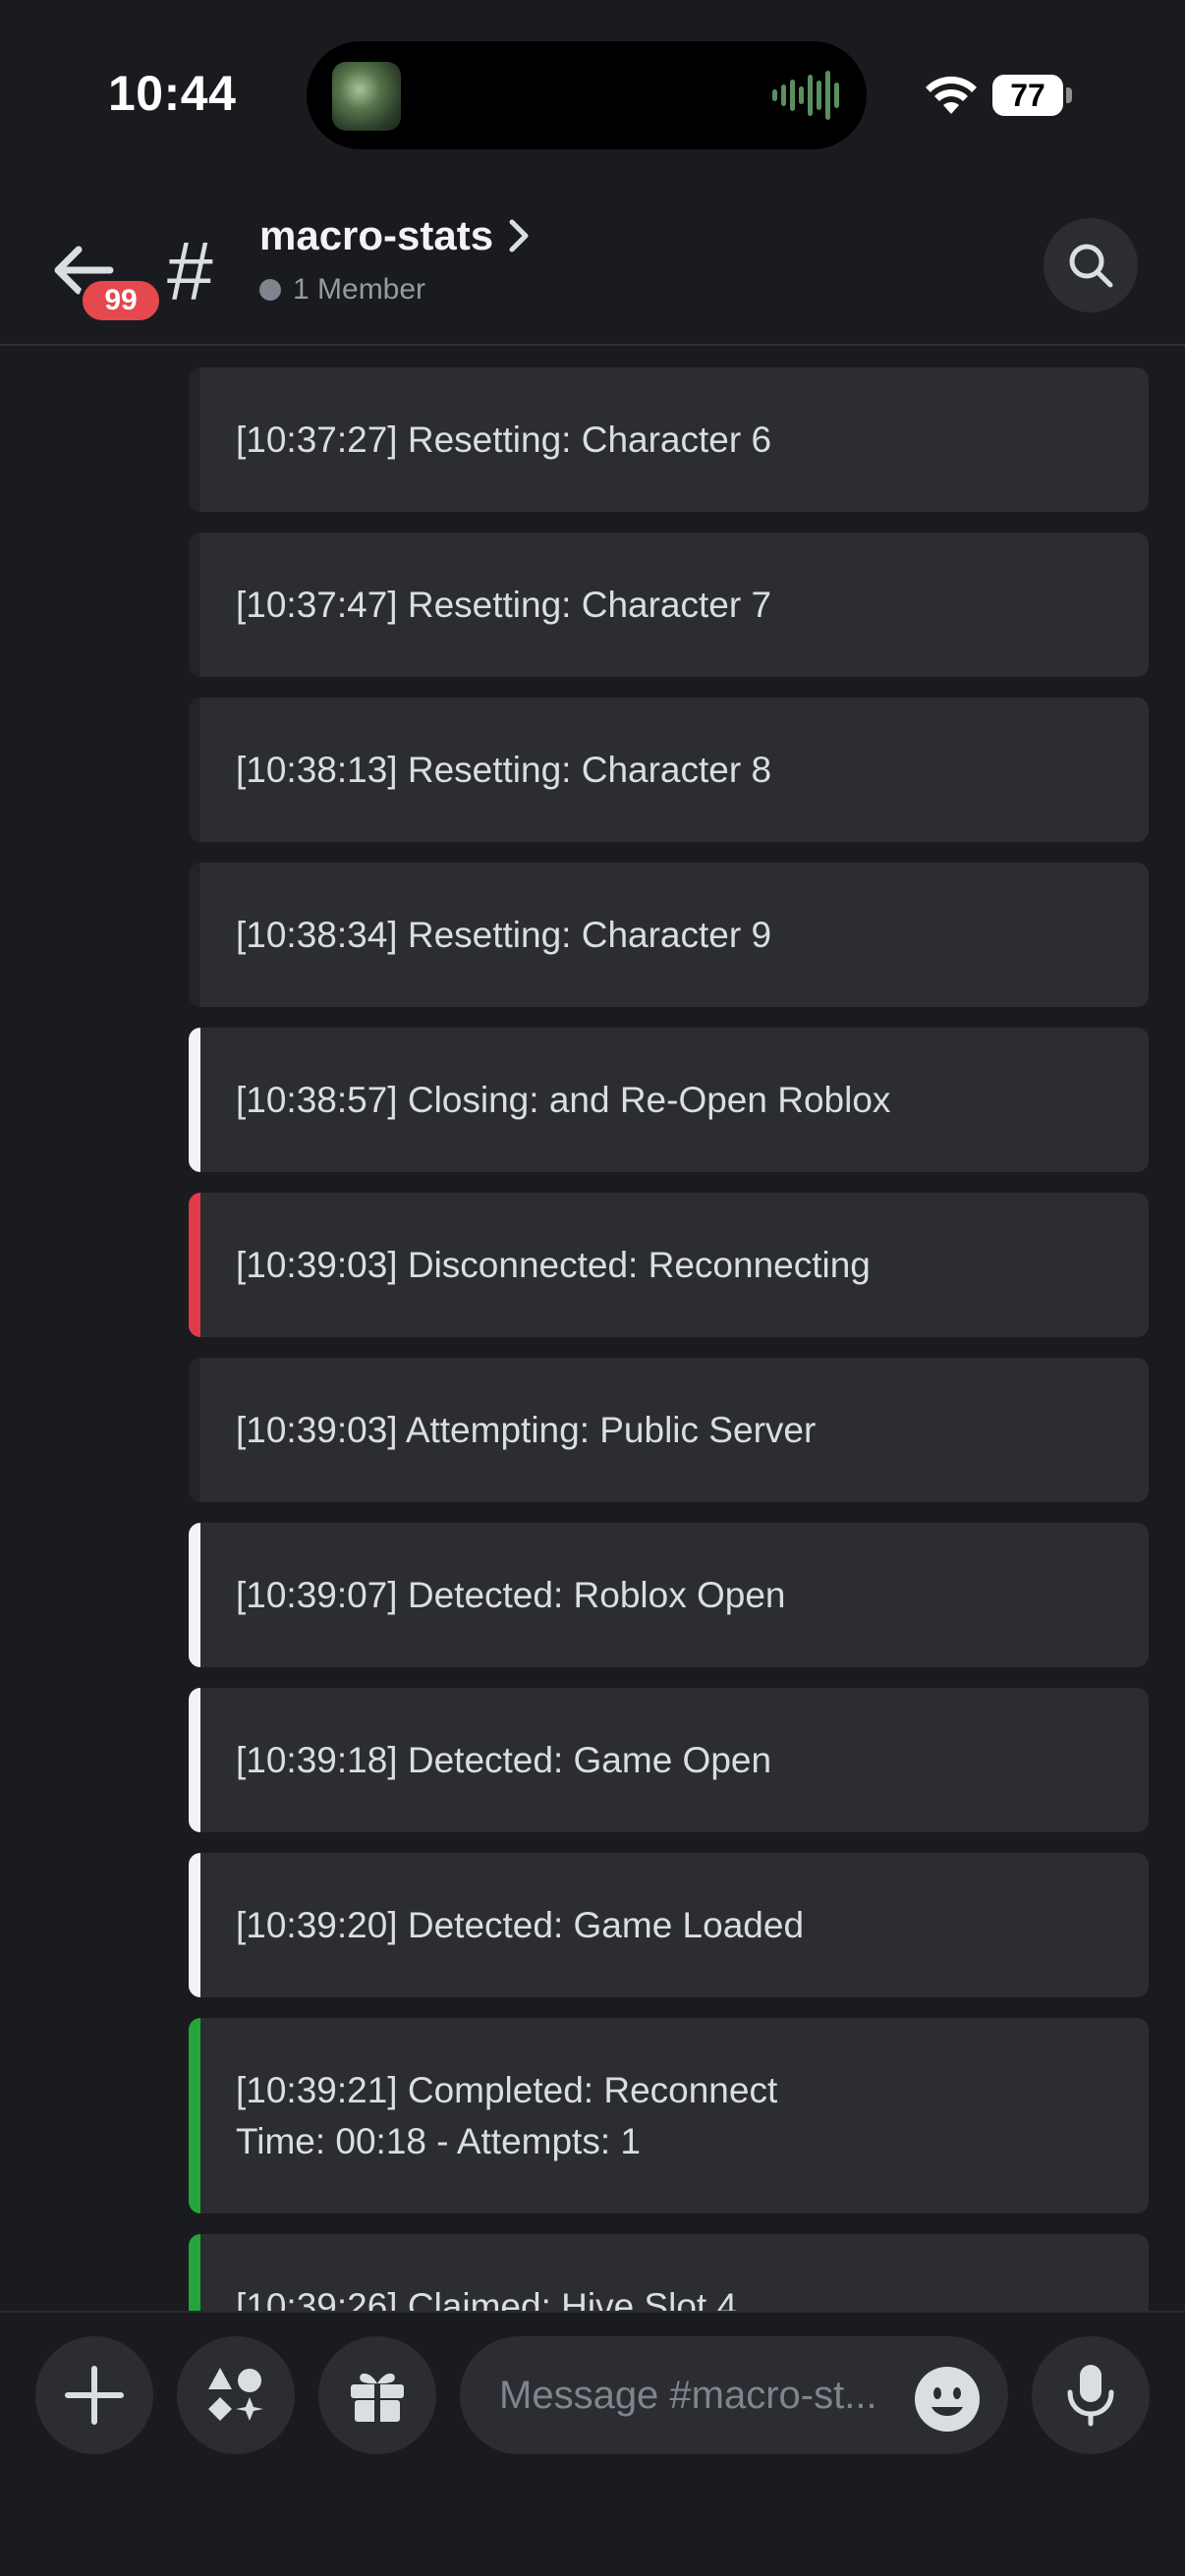 This screenshot has height=2576, width=1185. Describe the element at coordinates (487, 2298) in the screenshot. I see `embed-text: [10:39:26] Claimed: Hive Slot 4` at that location.